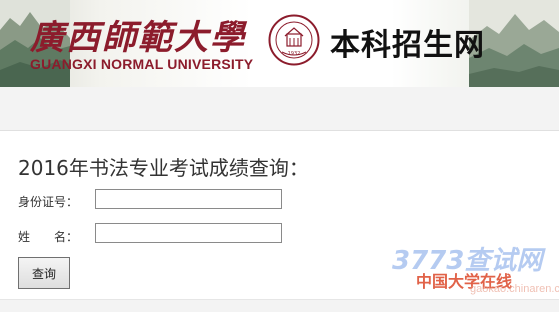  I want to click on id-number-input, so click(188, 199).